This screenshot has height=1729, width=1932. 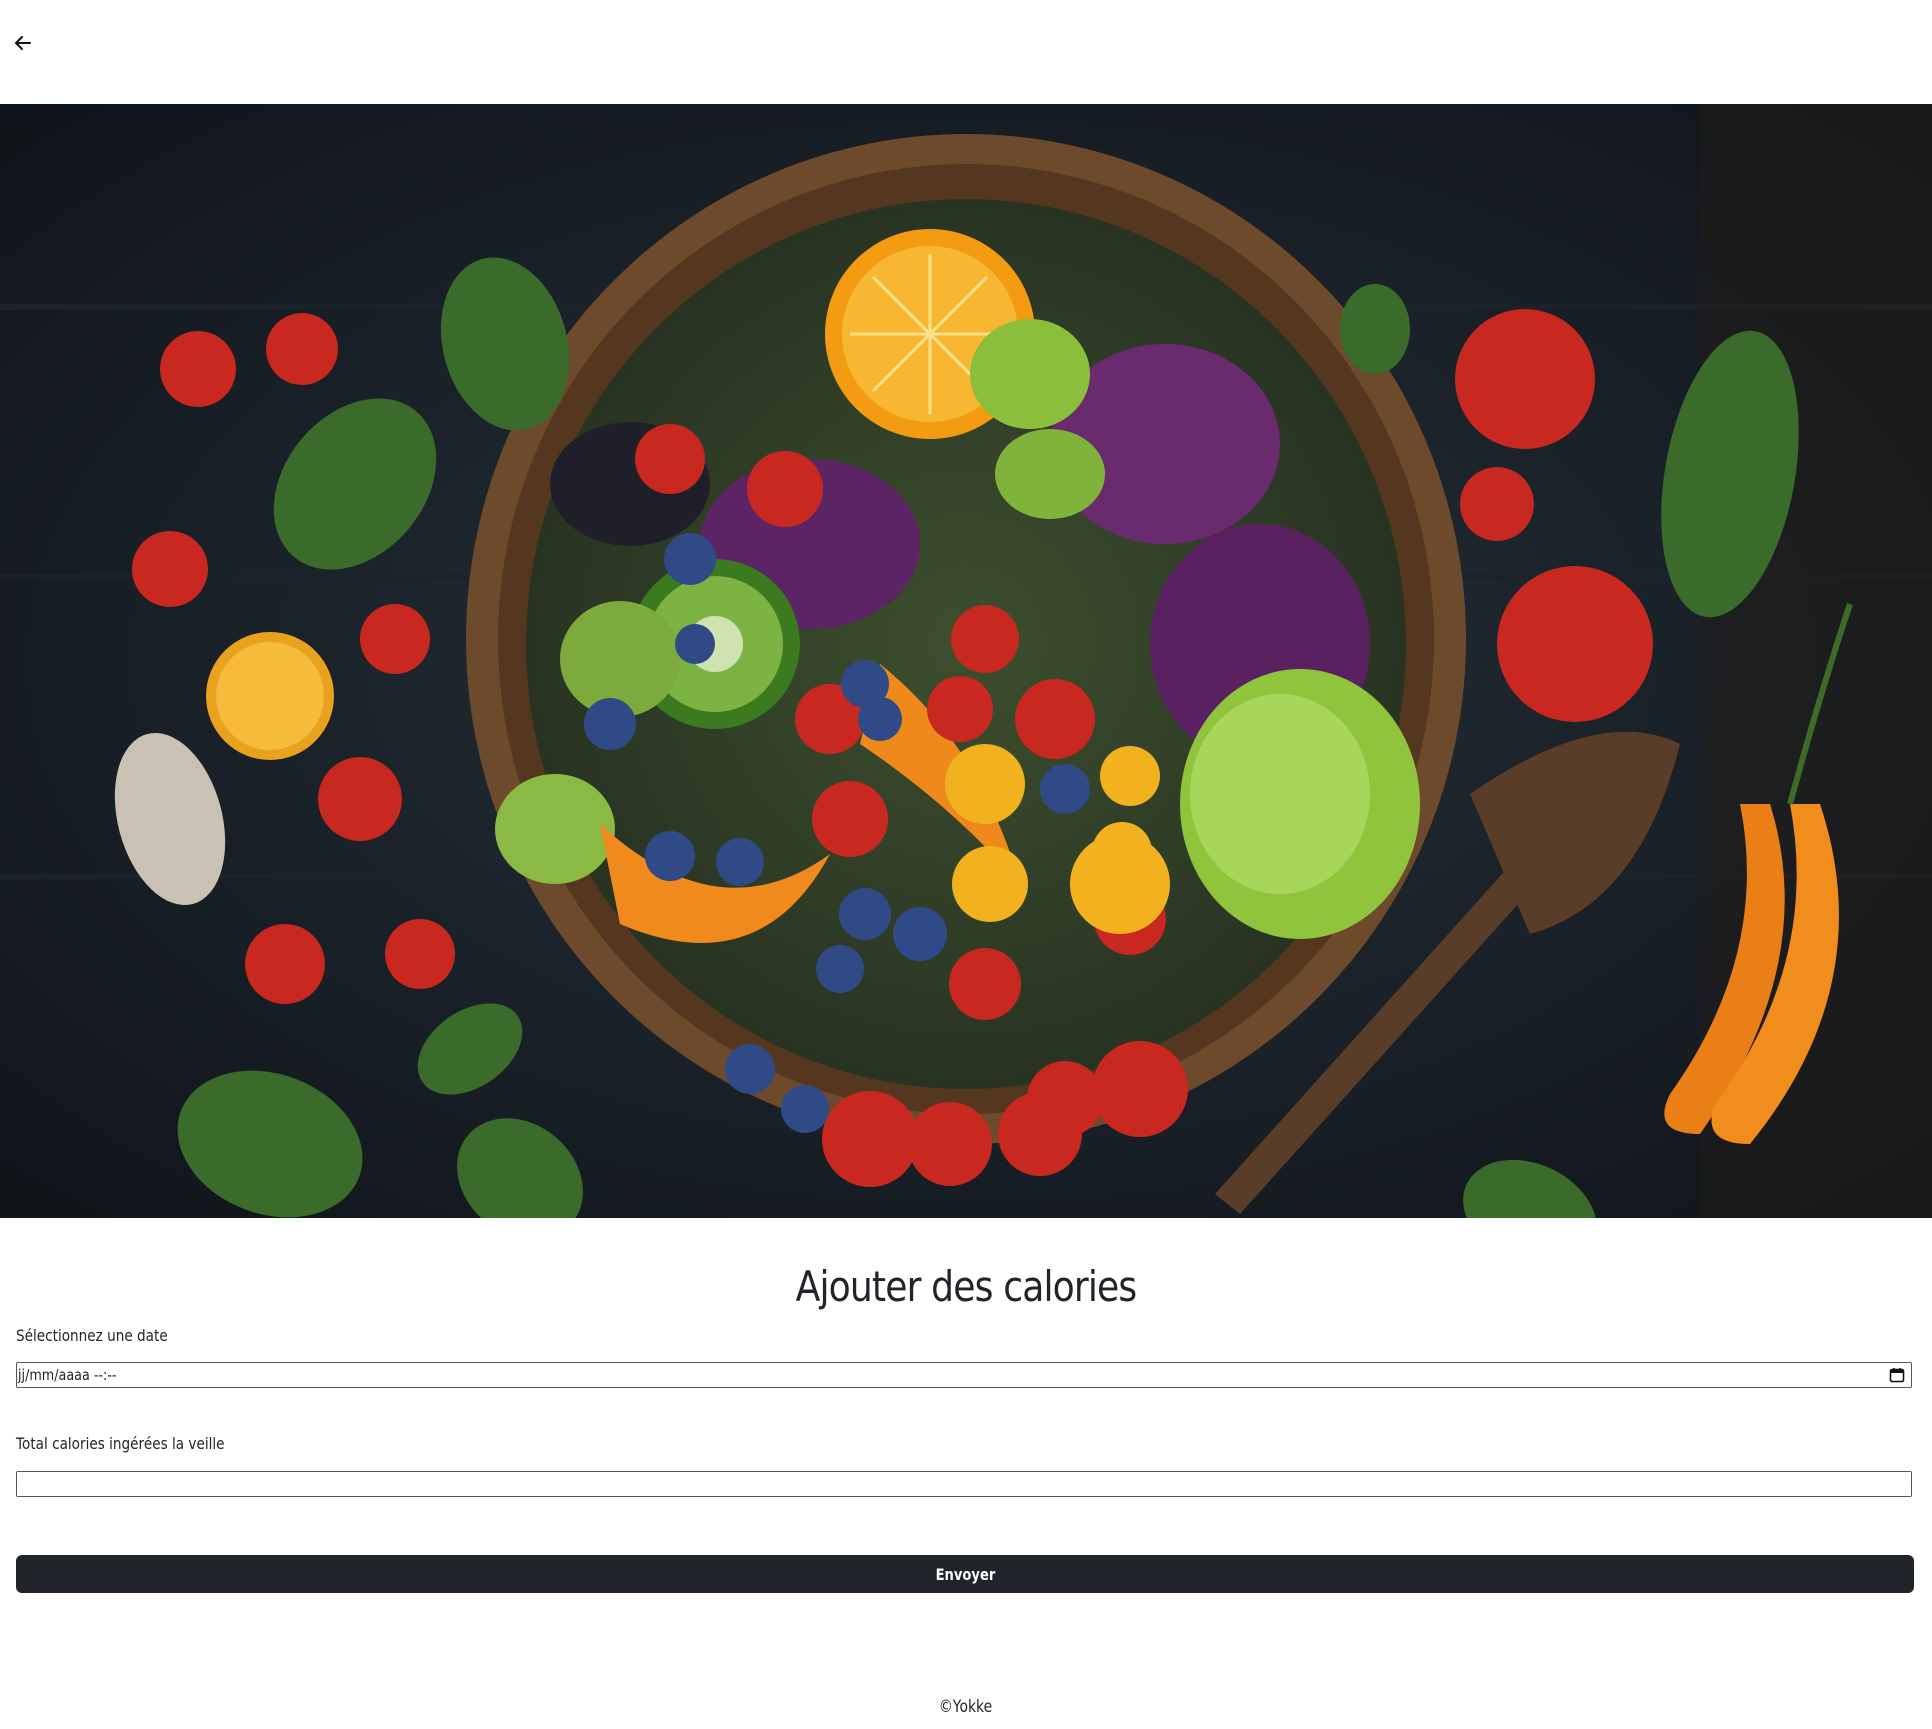 I want to click on submit-button: Envoyer, so click(x=965, y=1574).